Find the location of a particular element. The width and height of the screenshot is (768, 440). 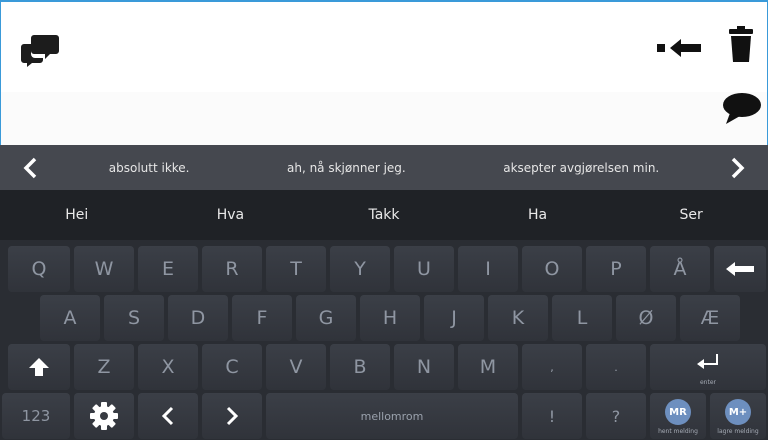

phrase-item: aksepter avgjørelsen min. is located at coordinates (581, 168).